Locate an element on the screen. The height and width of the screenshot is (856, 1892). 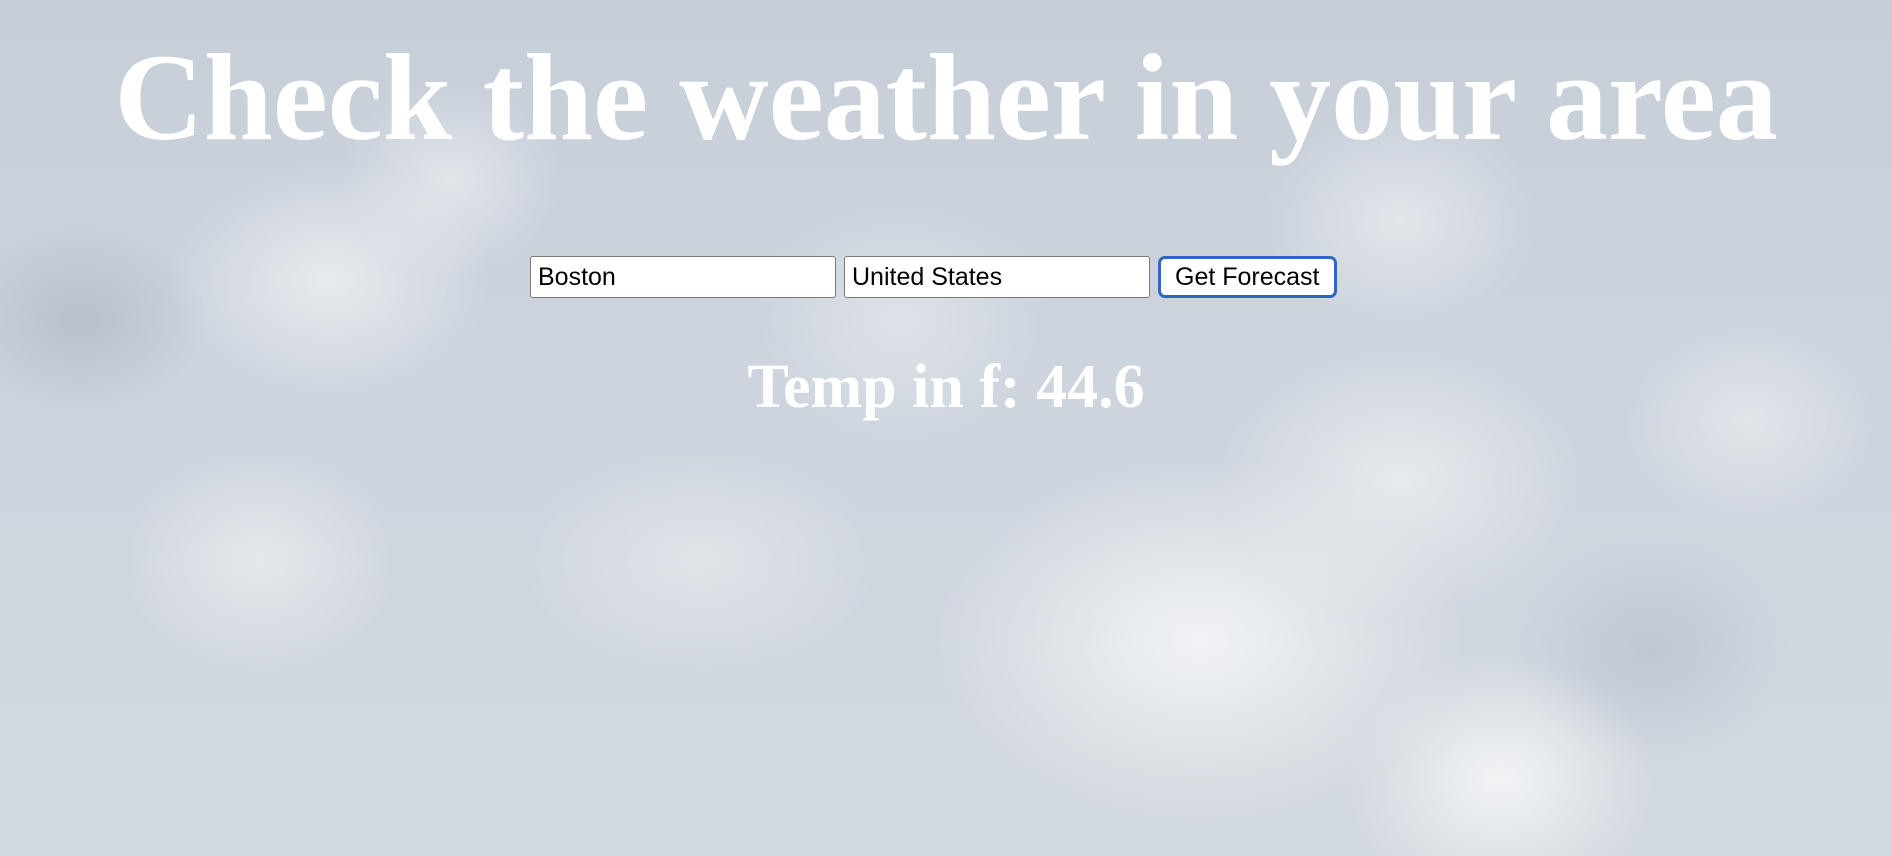
temperature-result: Temp in f: 44.6 is located at coordinates (946, 387).